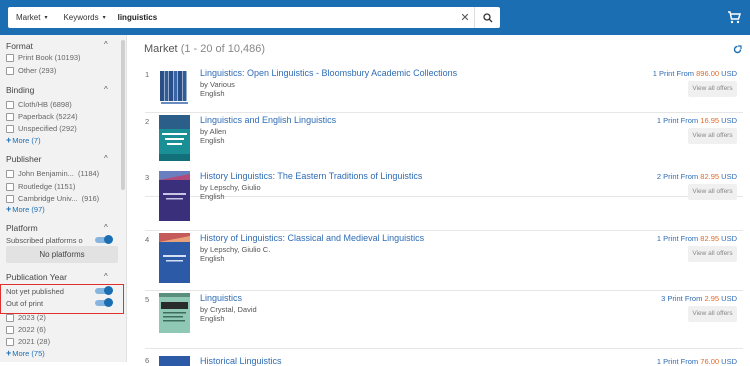 This screenshot has width=750, height=366. I want to click on facet-publisher-title: Publisher, so click(24, 159).